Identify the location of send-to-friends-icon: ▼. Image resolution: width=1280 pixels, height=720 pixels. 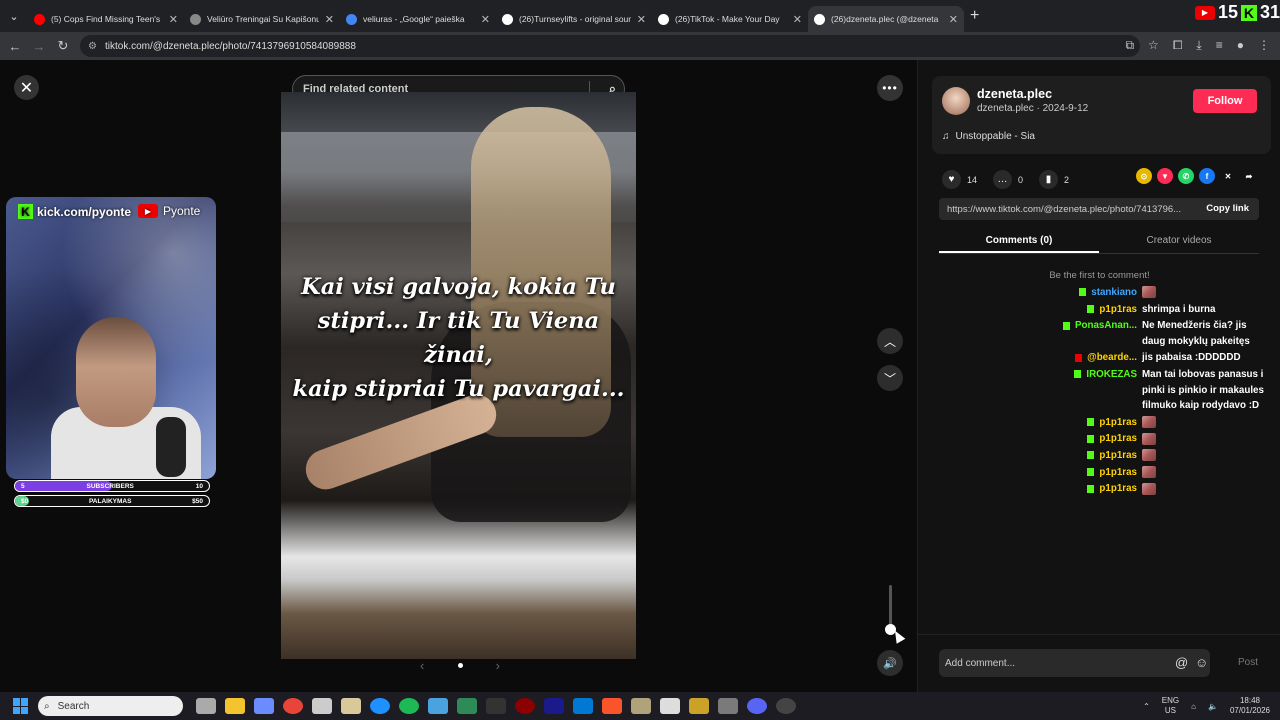
(1165, 176).